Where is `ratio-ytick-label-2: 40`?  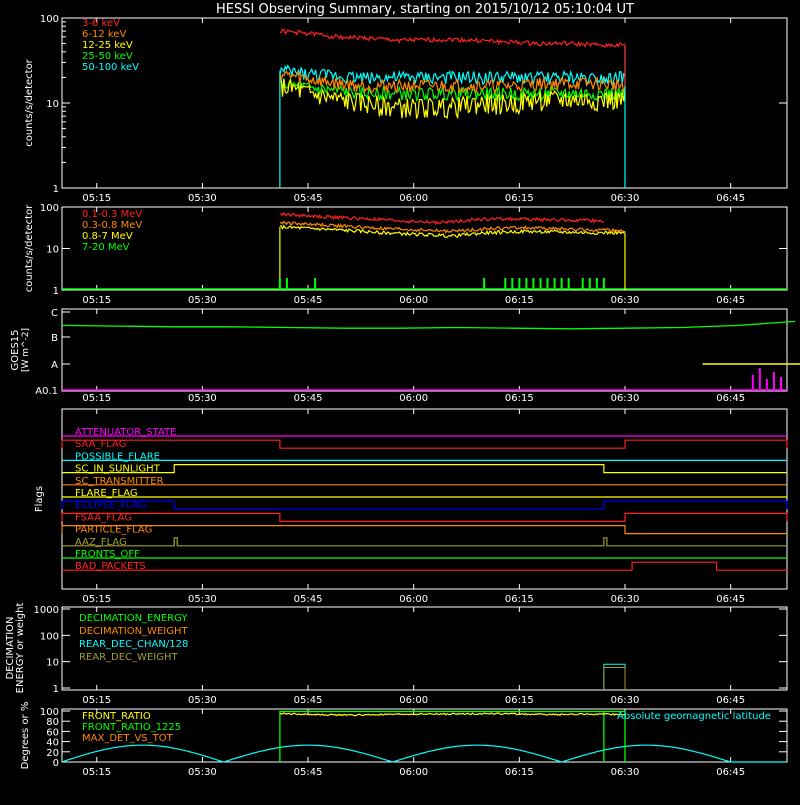 ratio-ytick-label-2: 40 is located at coordinates (52, 743).